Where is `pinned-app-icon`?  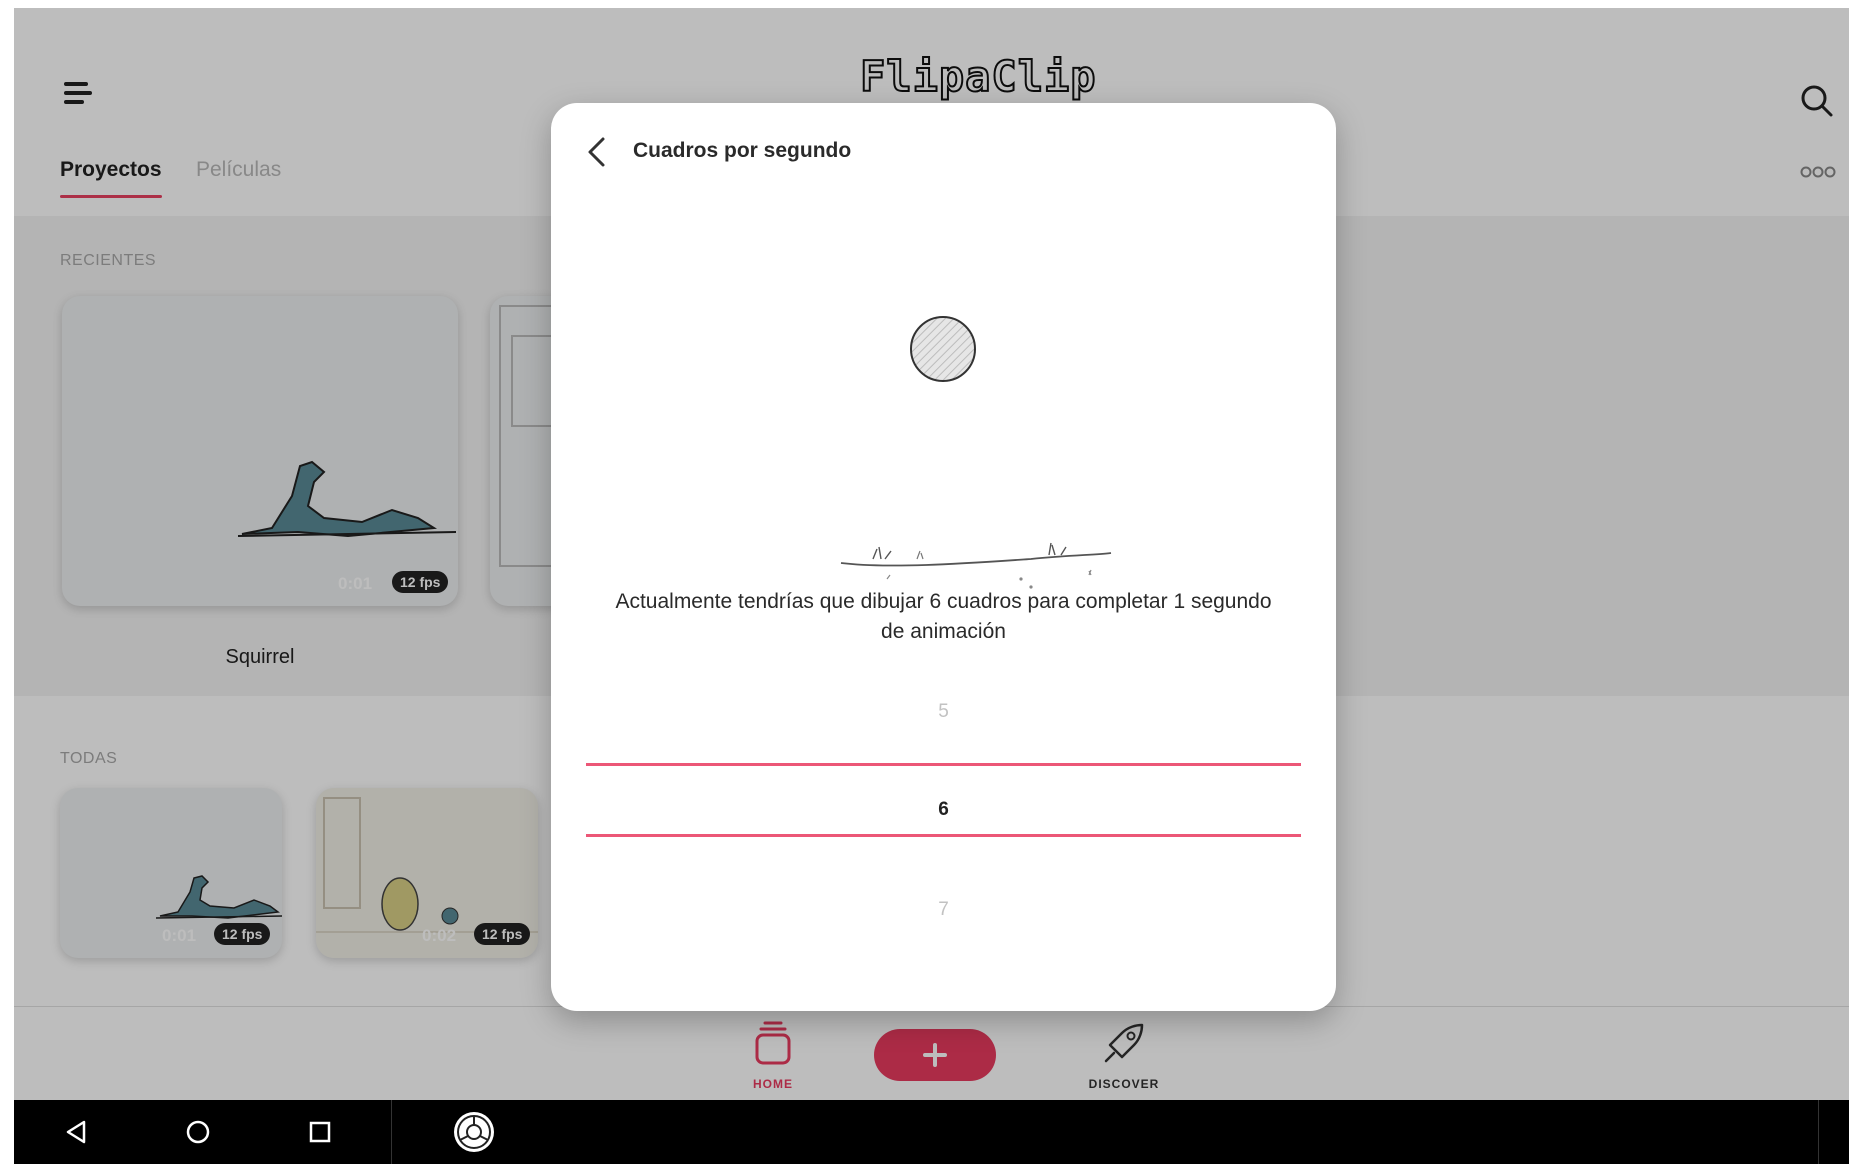 pinned-app-icon is located at coordinates (474, 1132).